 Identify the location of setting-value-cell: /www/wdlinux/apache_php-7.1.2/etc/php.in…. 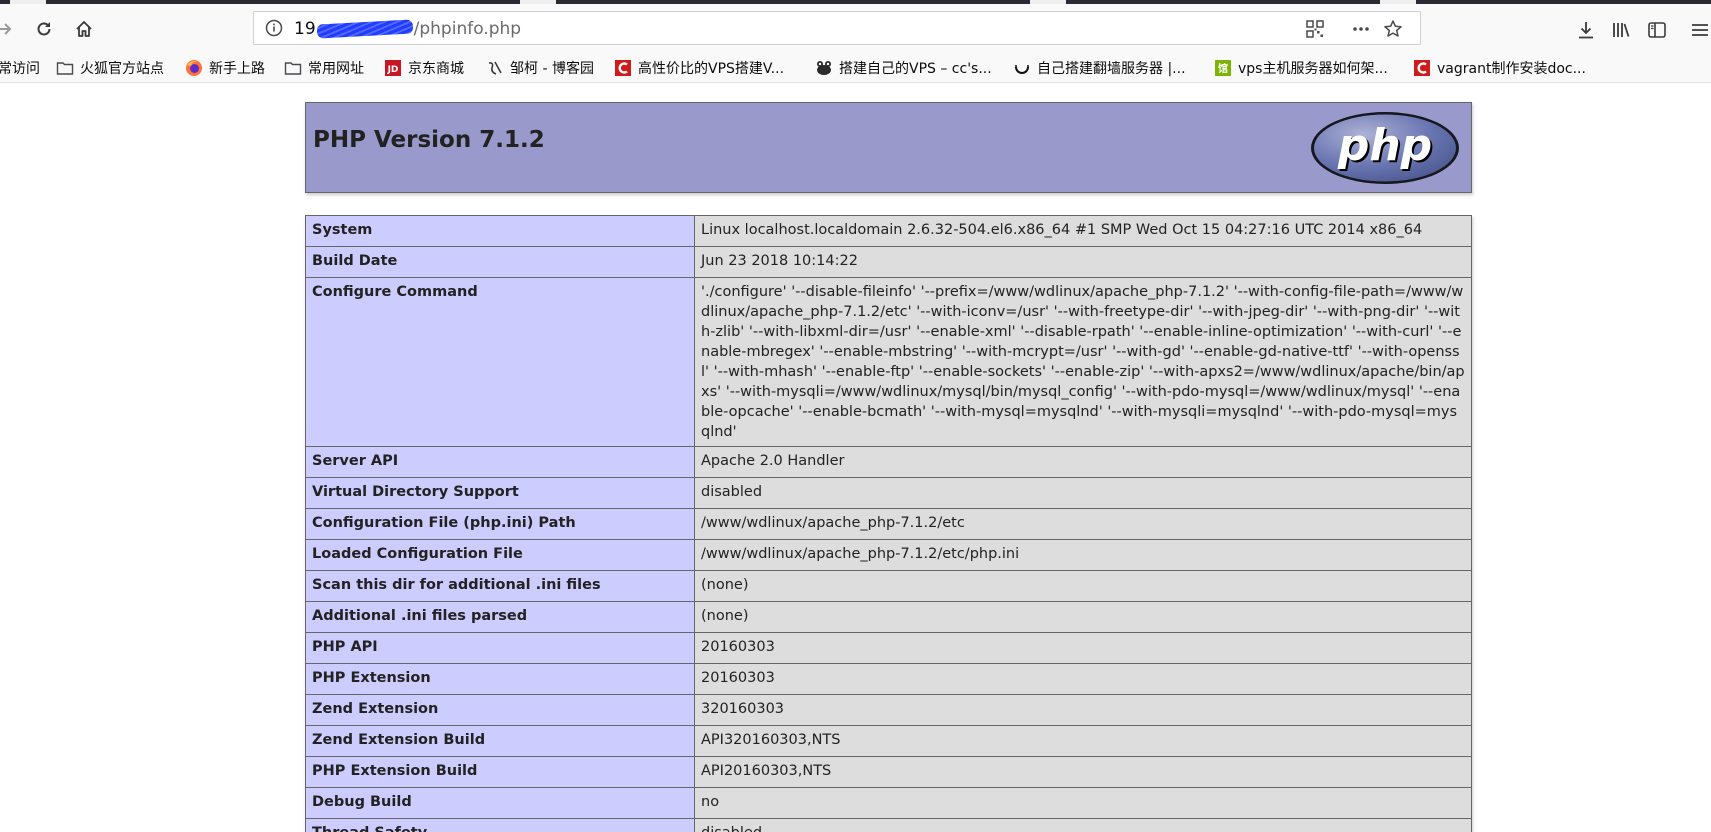
(1083, 555).